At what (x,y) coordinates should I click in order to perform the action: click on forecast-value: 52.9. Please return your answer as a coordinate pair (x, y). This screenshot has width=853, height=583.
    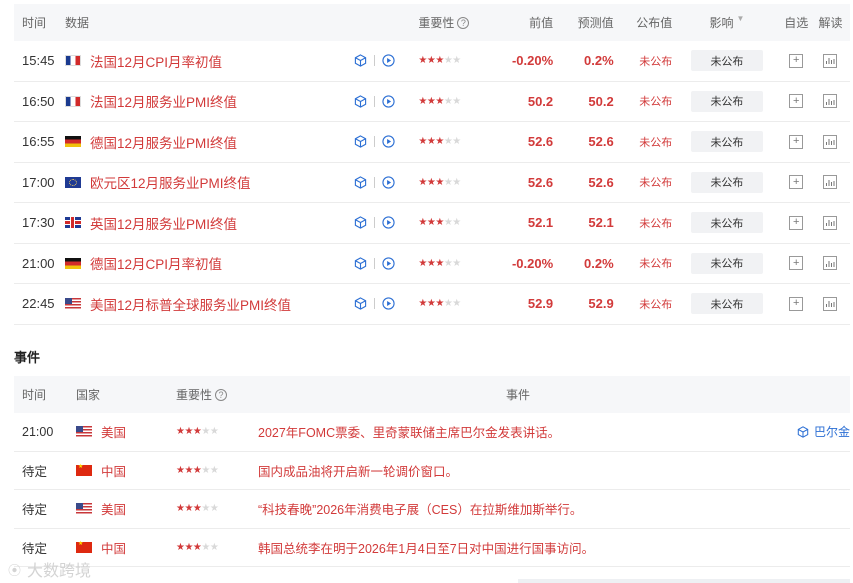
    Looking at the image, I should click on (601, 304).